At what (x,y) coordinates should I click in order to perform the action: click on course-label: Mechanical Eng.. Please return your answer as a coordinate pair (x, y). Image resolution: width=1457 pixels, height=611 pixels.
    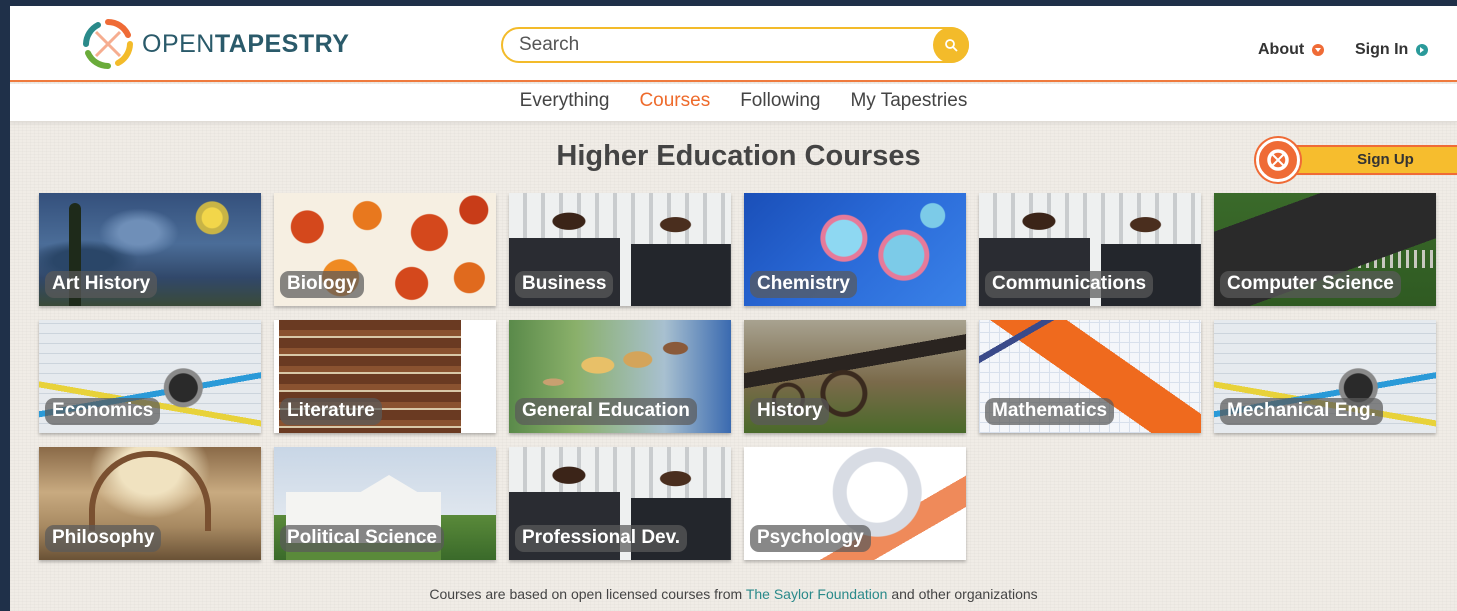
    Looking at the image, I should click on (1301, 411).